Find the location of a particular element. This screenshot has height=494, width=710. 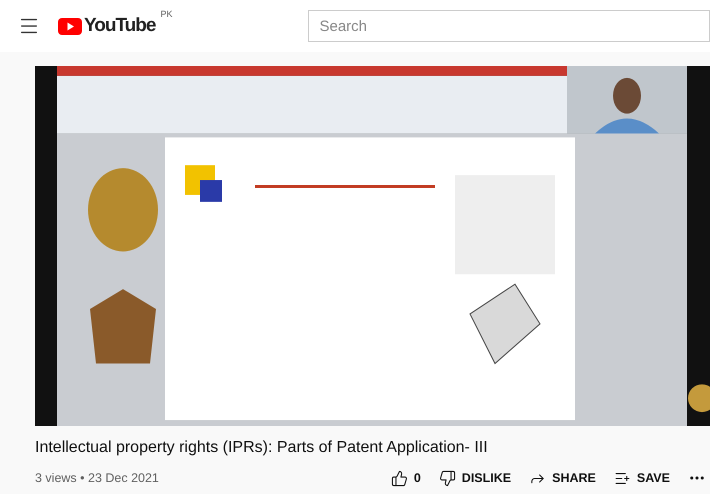

like-button: 0 is located at coordinates (405, 478).